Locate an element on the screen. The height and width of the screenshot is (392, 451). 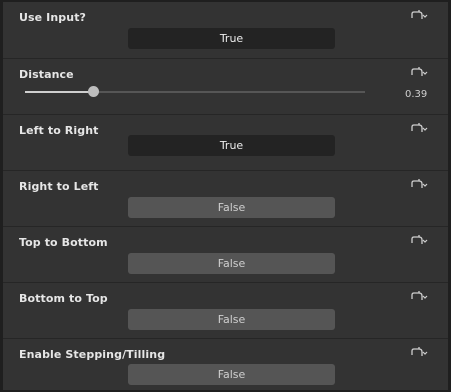
bottom-to-top-toggle: False is located at coordinates (231, 319).